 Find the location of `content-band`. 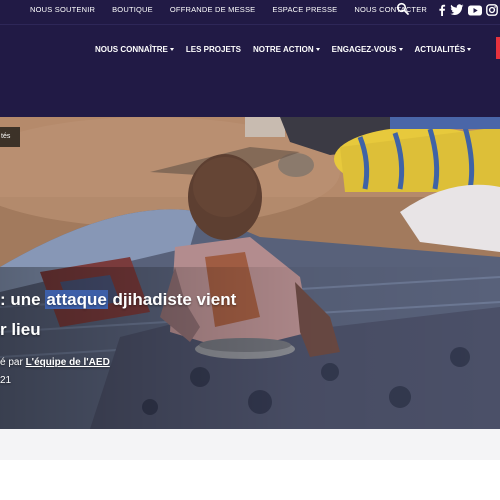

content-band is located at coordinates (250, 444).